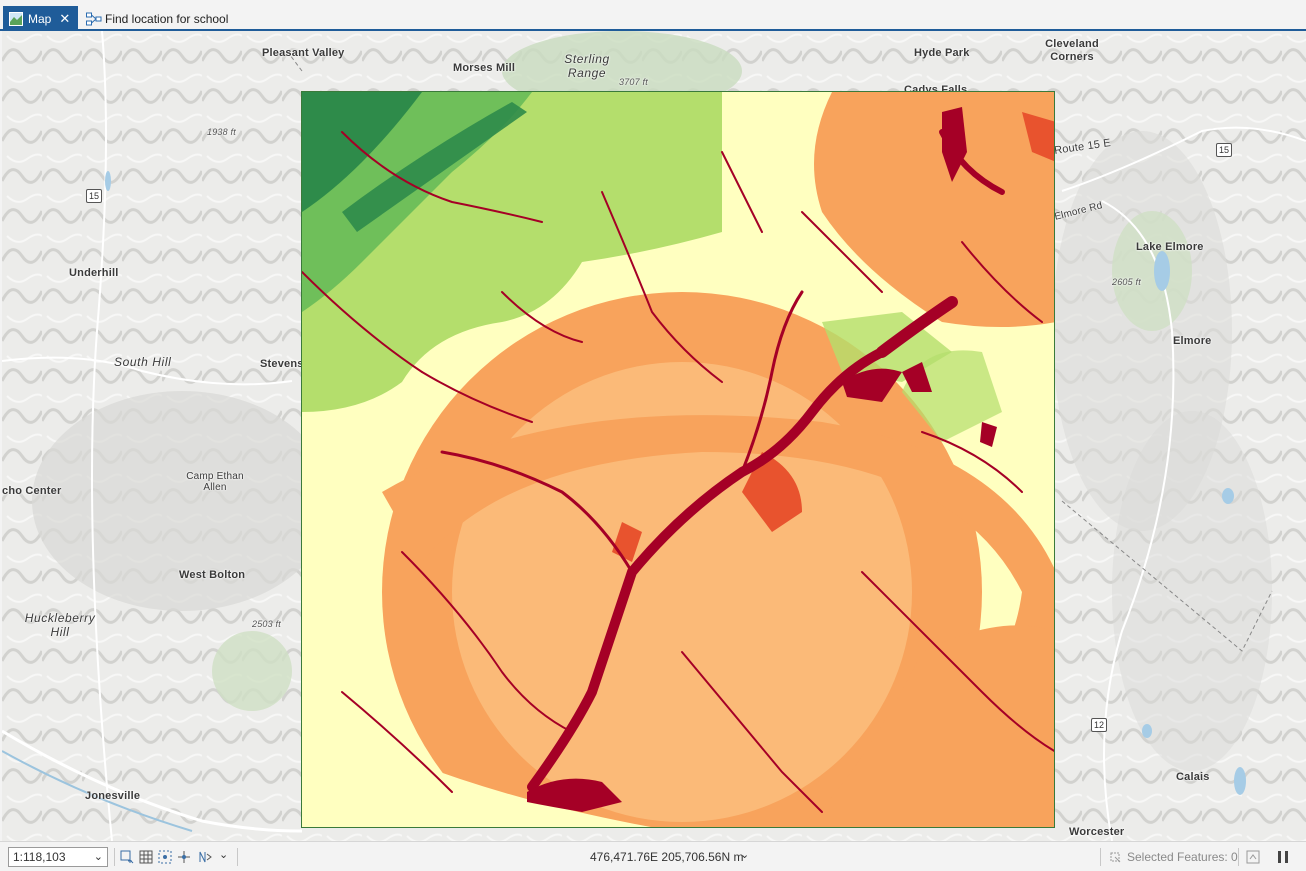 This screenshot has width=1306, height=871. Describe the element at coordinates (165, 857) in the screenshot. I see `snapping-icon` at that location.